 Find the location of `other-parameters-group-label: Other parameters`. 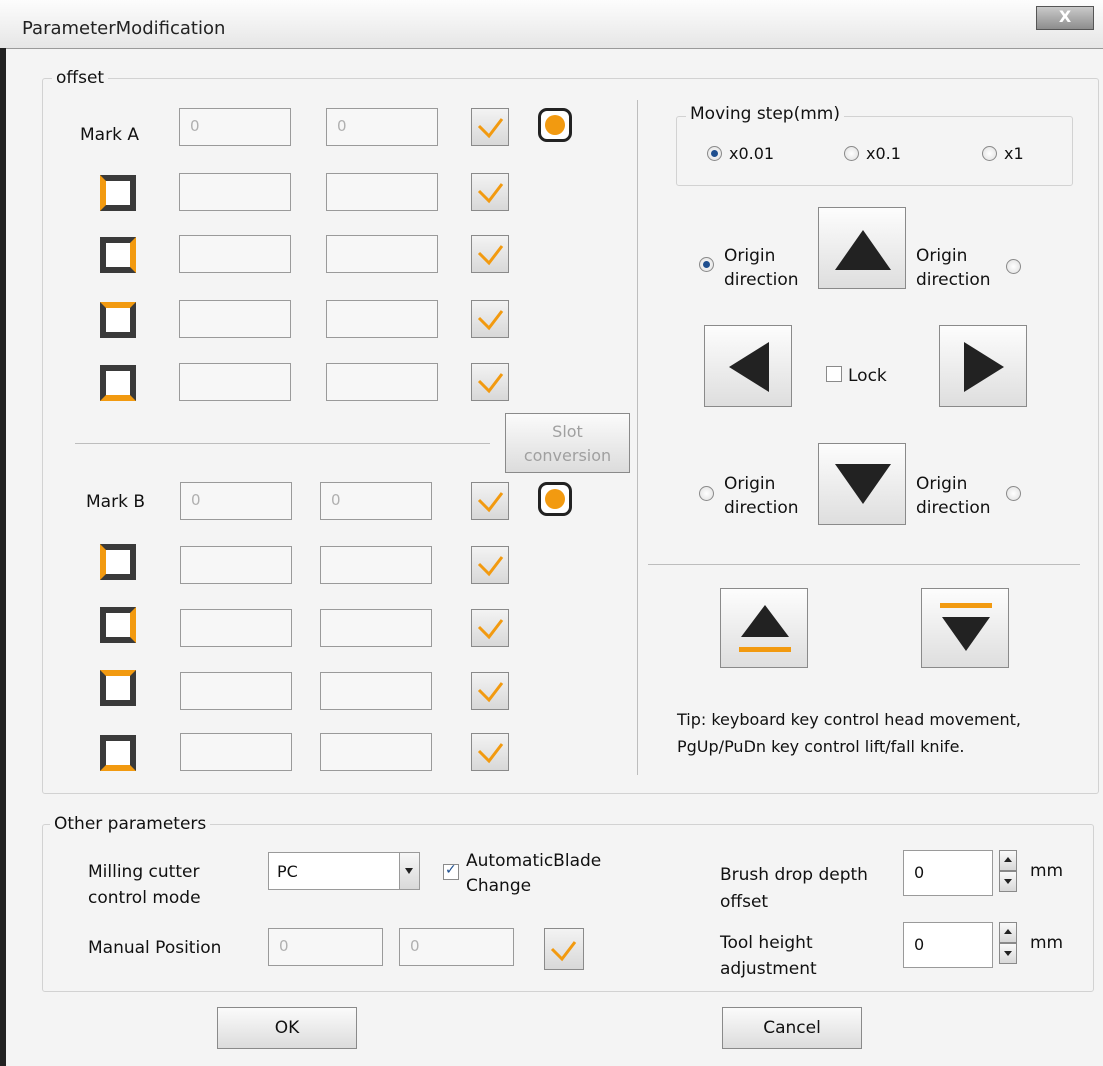

other-parameters-group-label: Other parameters is located at coordinates (130, 824).